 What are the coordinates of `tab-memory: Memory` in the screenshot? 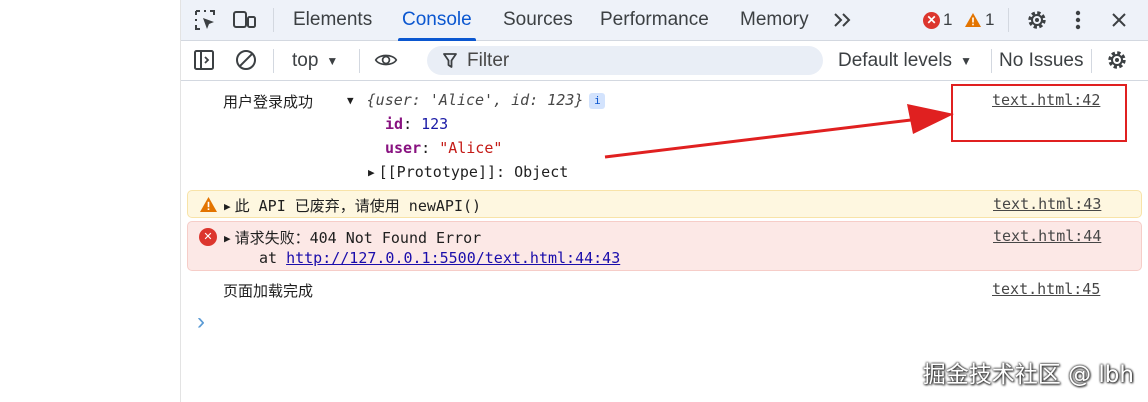 It's located at (774, 20).